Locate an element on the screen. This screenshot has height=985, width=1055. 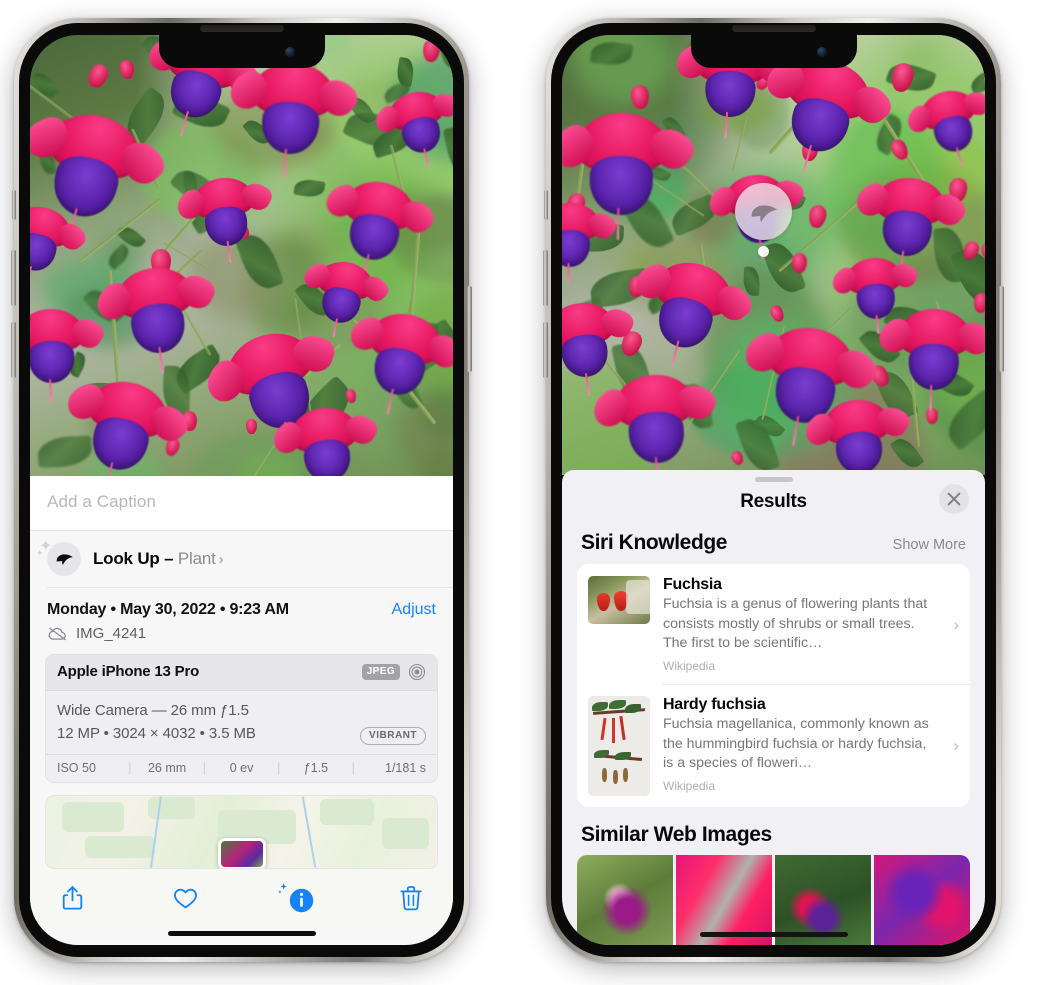
exif-ev: 0 ev is located at coordinates (241, 768).